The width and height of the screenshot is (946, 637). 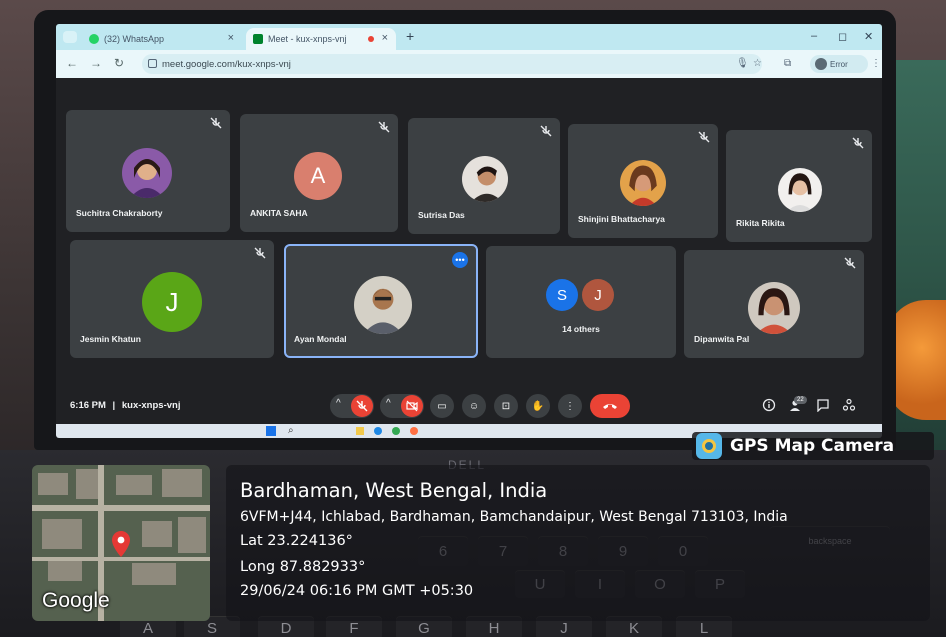 I want to click on meeting-code: kux-xnps-vnj, so click(x=151, y=405).